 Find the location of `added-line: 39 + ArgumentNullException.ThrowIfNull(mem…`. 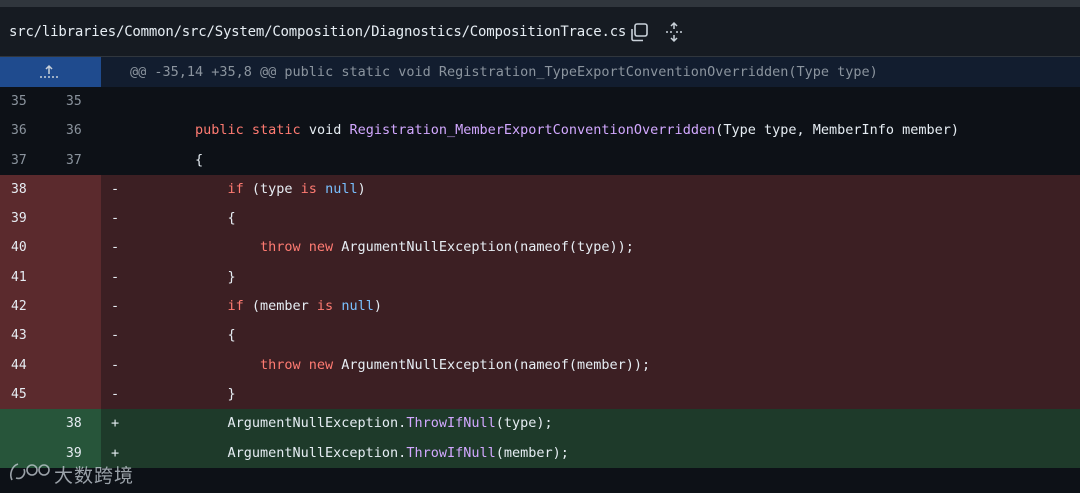

added-line: 39 + ArgumentNullException.ThrowIfNull(mem… is located at coordinates (540, 453).